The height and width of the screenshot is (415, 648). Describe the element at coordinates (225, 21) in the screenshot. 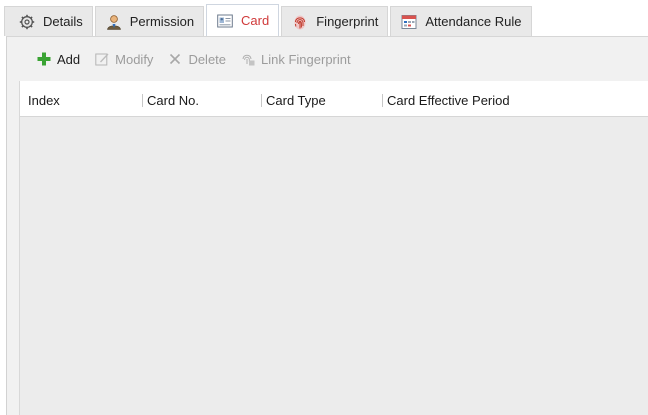

I see `card-icon` at that location.